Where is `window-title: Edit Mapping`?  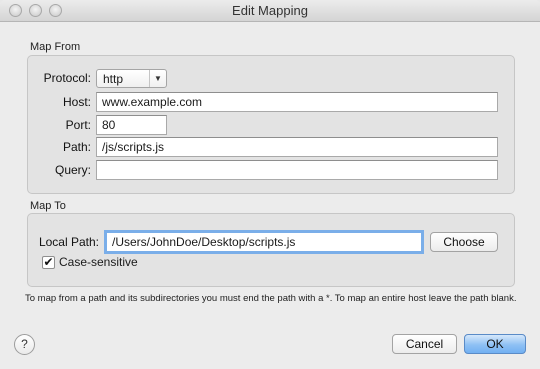 window-title: Edit Mapping is located at coordinates (270, 10).